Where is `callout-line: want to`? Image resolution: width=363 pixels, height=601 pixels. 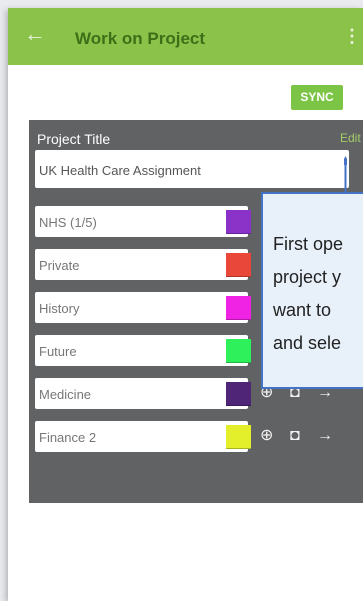 callout-line: want to is located at coordinates (302, 310).